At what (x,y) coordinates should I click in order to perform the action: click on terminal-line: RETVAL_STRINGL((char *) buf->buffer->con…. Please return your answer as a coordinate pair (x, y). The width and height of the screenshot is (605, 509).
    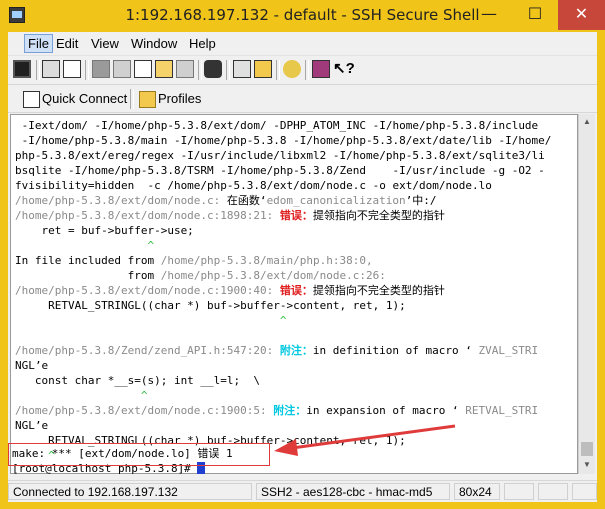
    Looking at the image, I should click on (210, 305).